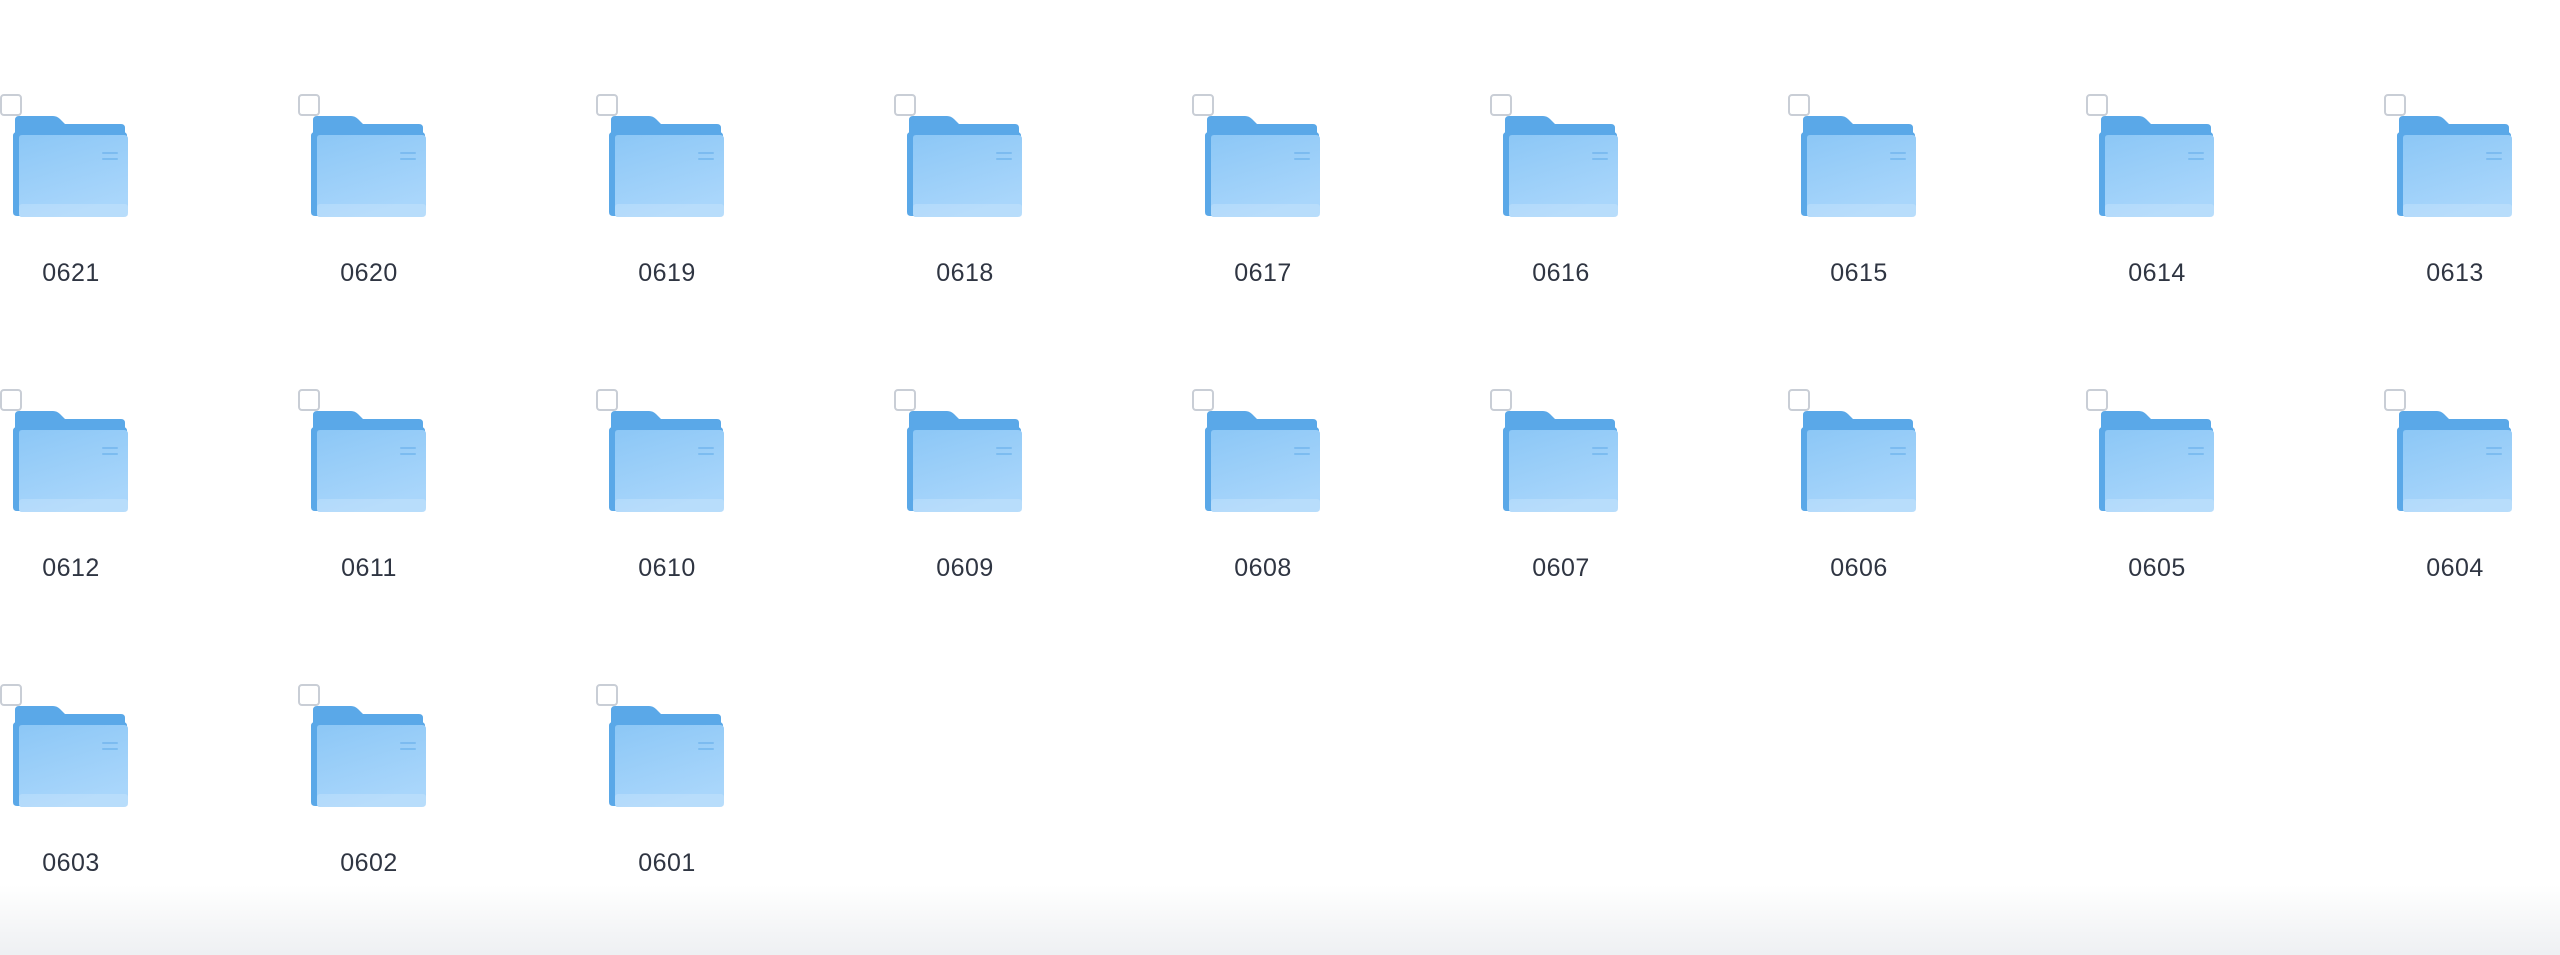 The width and height of the screenshot is (2560, 955). What do you see at coordinates (2455, 273) in the screenshot?
I see `folder-name: 0613` at bounding box center [2455, 273].